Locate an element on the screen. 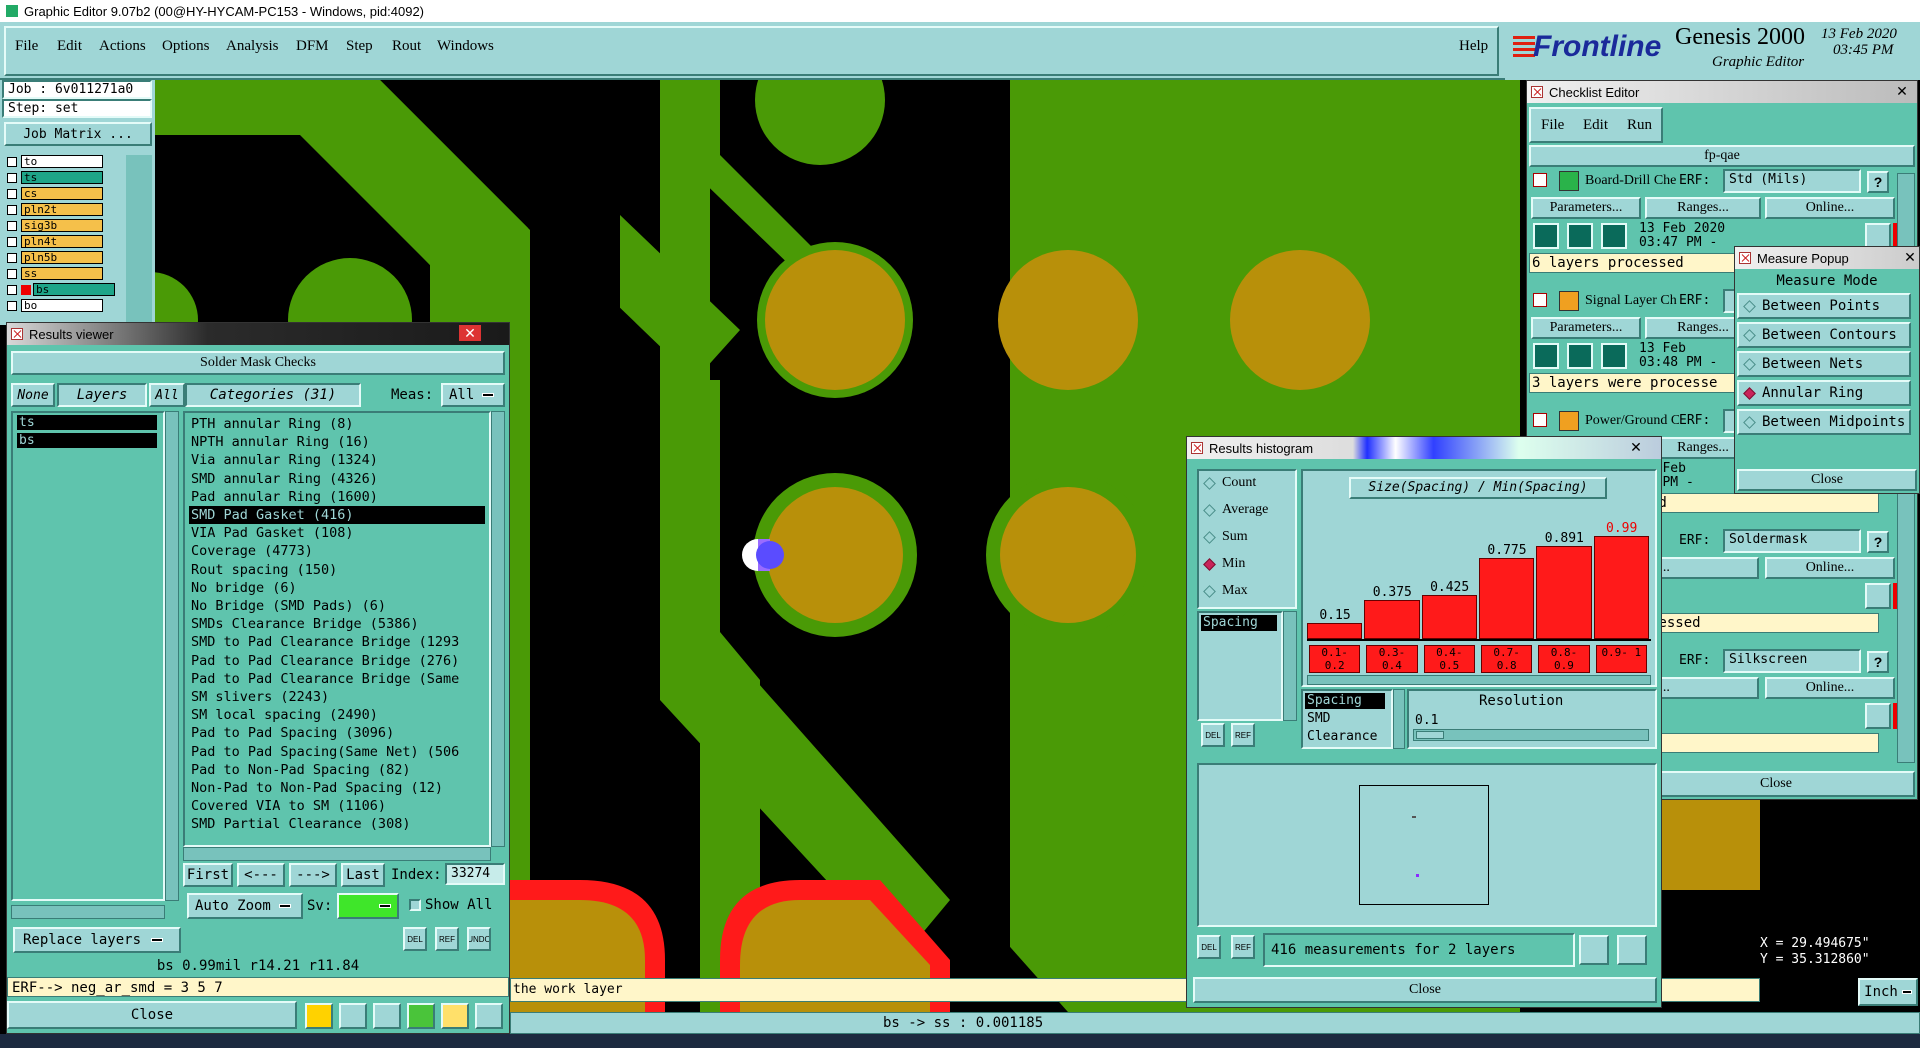  layer-name: to is located at coordinates (62, 161).